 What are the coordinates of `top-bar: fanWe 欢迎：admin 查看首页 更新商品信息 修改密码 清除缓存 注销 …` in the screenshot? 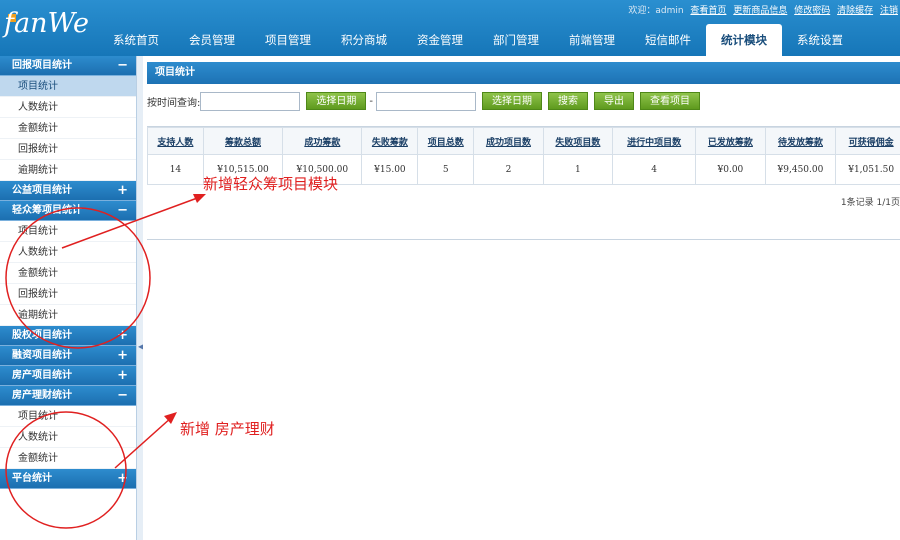 It's located at (450, 28).